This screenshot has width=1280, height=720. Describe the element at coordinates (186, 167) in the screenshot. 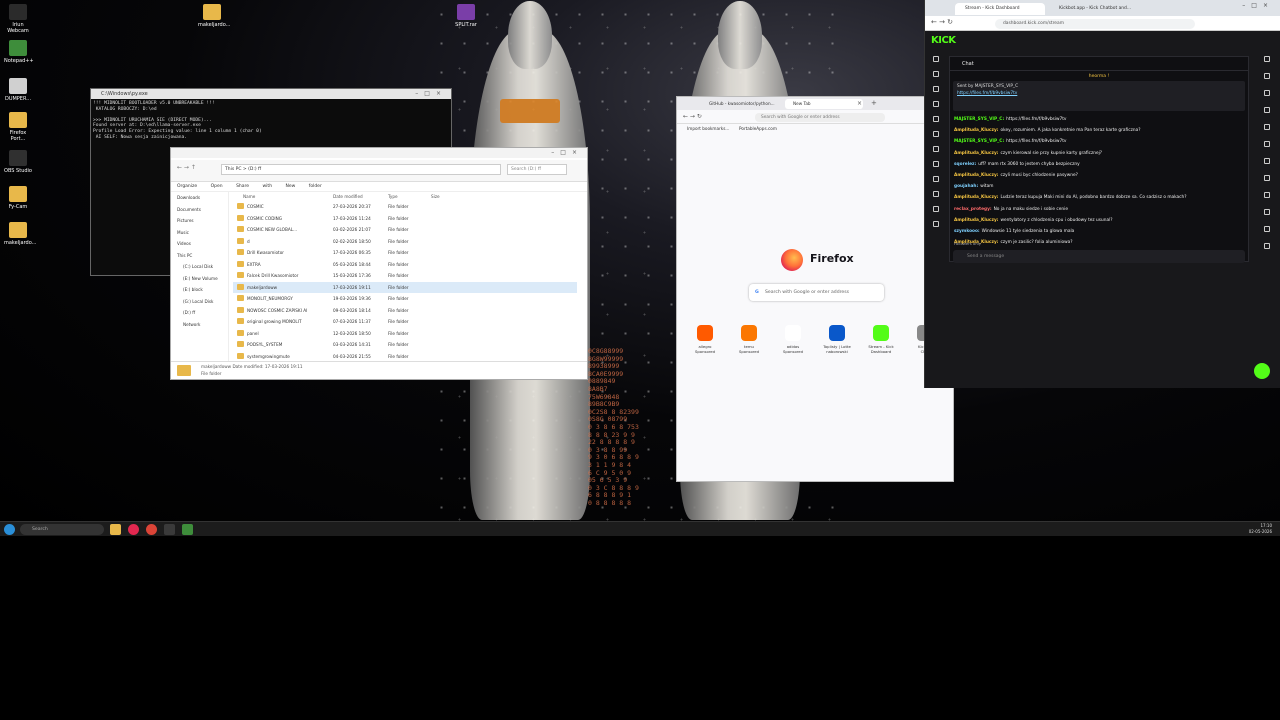

I see `nav-arrows-icon: ← → ↑` at that location.